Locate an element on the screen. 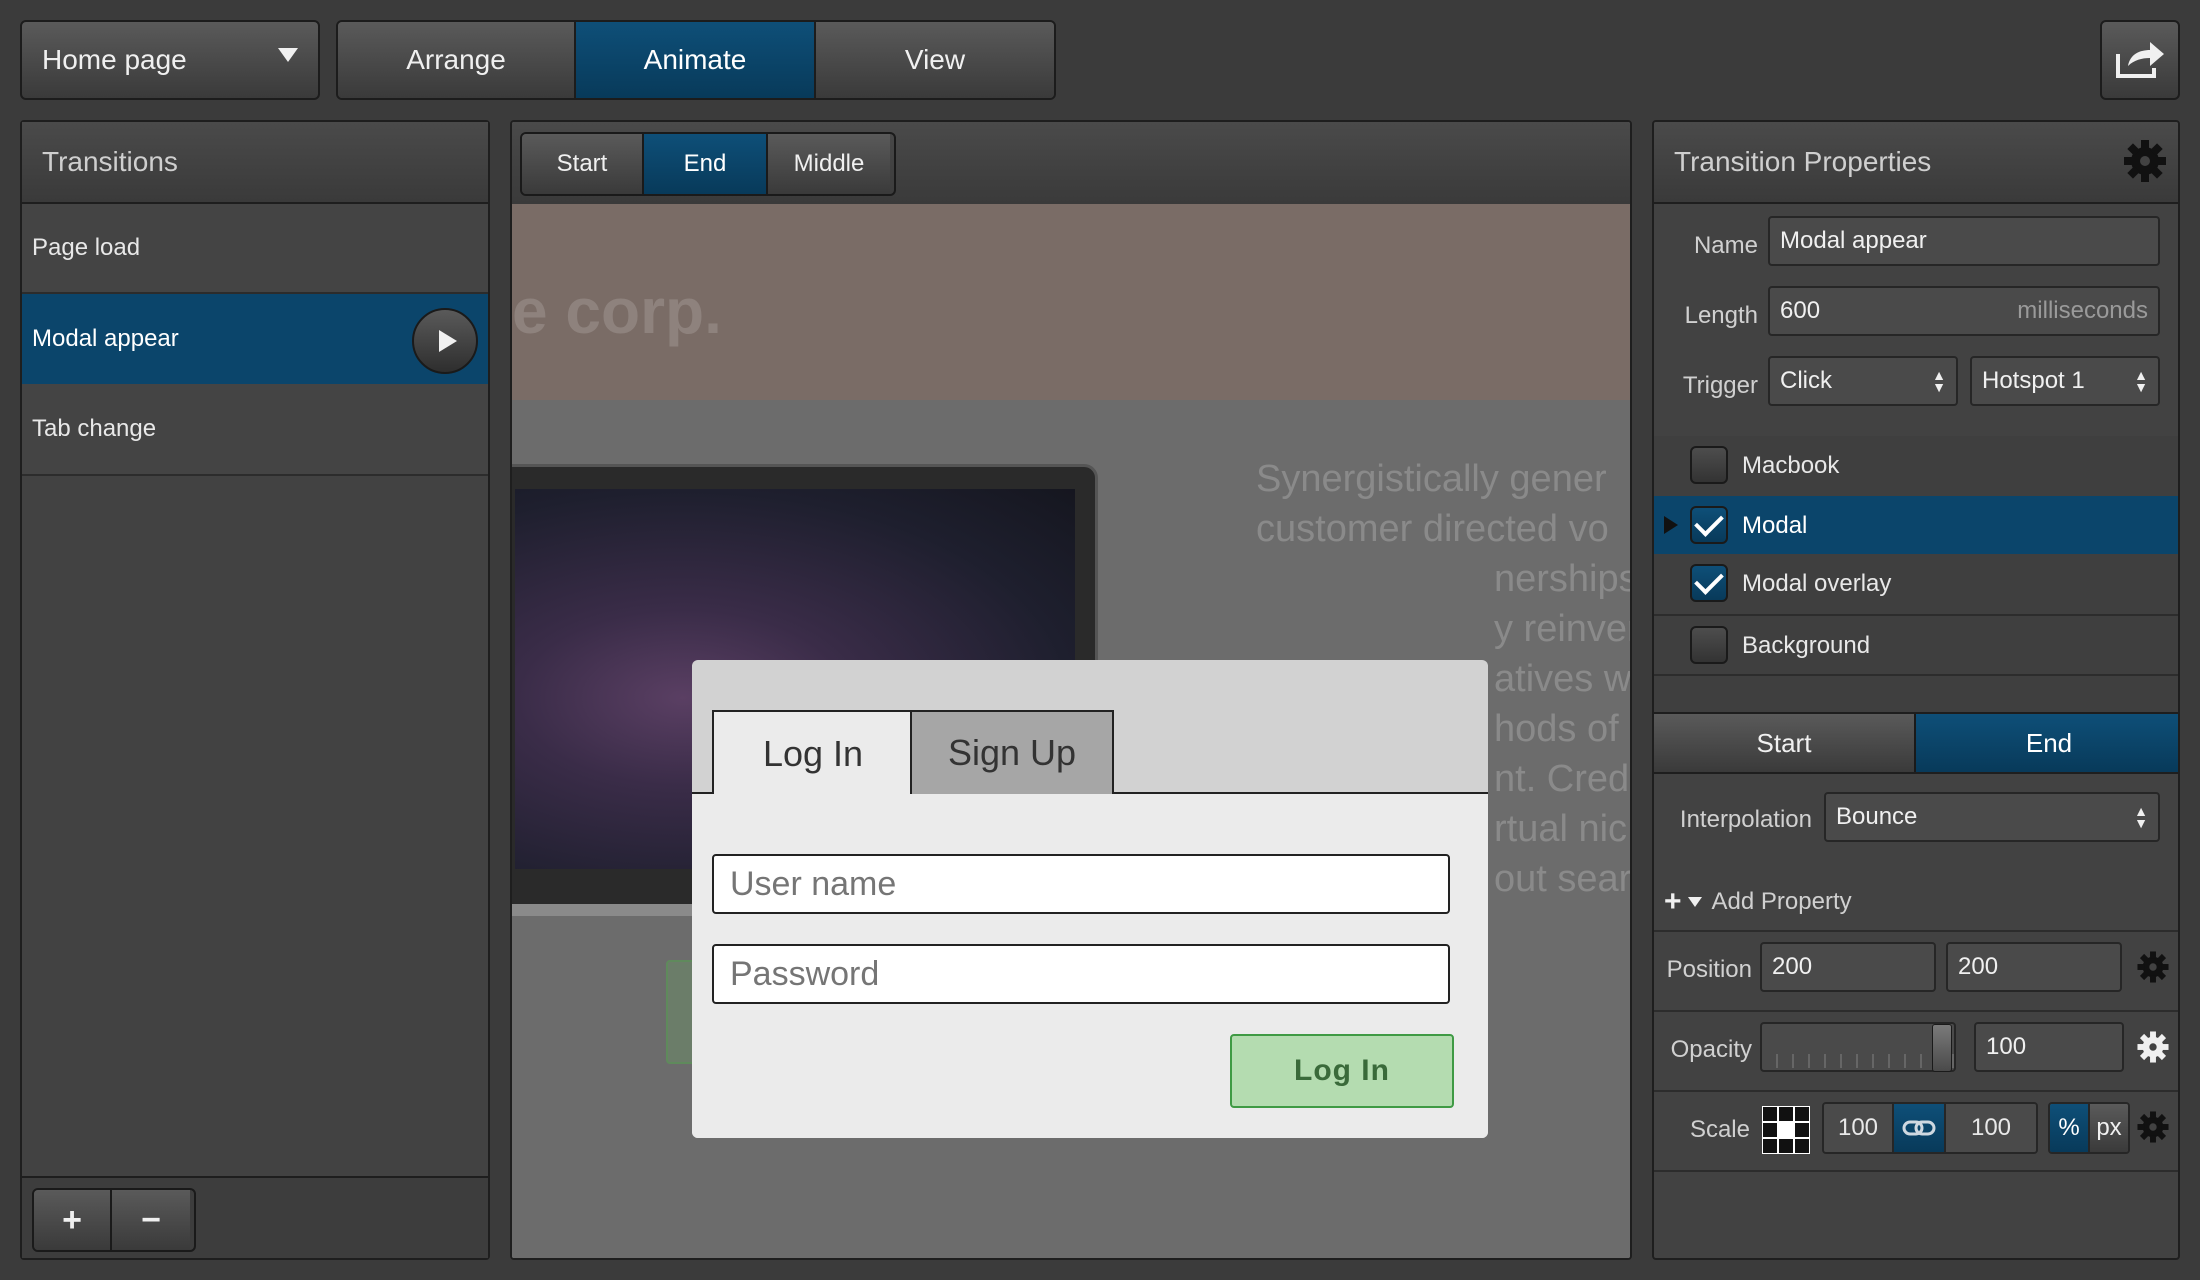  unit-percent-button: % is located at coordinates (2070, 1128).